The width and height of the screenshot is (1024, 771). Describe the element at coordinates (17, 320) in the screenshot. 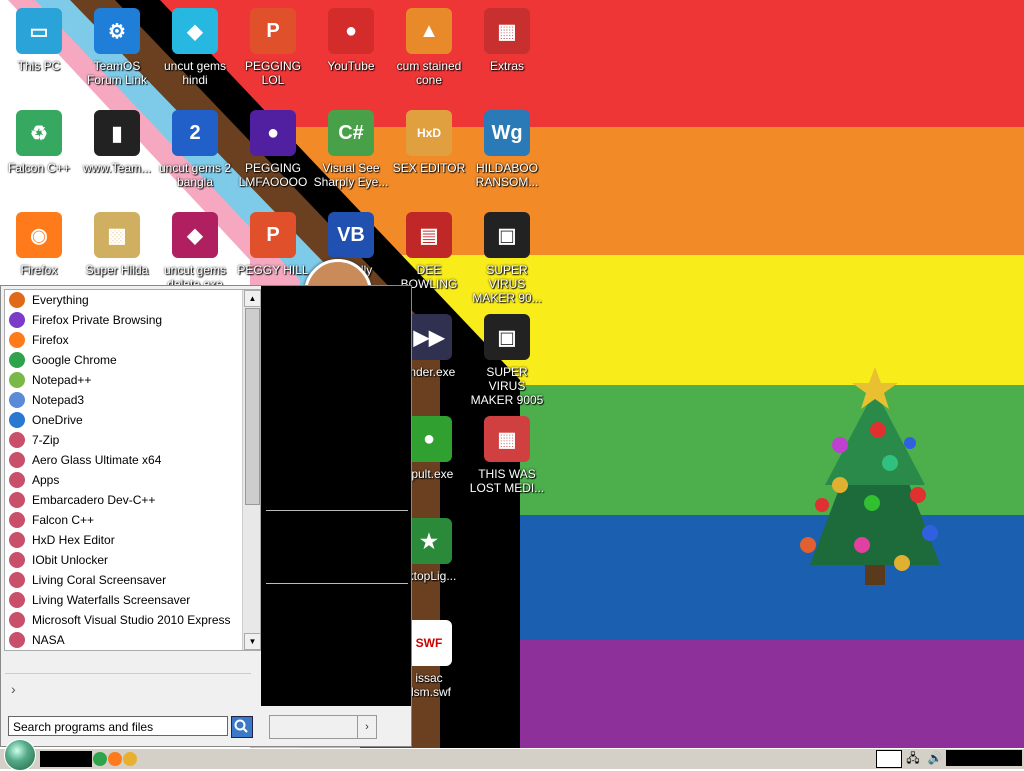

I see `firefox-private-icon` at that location.